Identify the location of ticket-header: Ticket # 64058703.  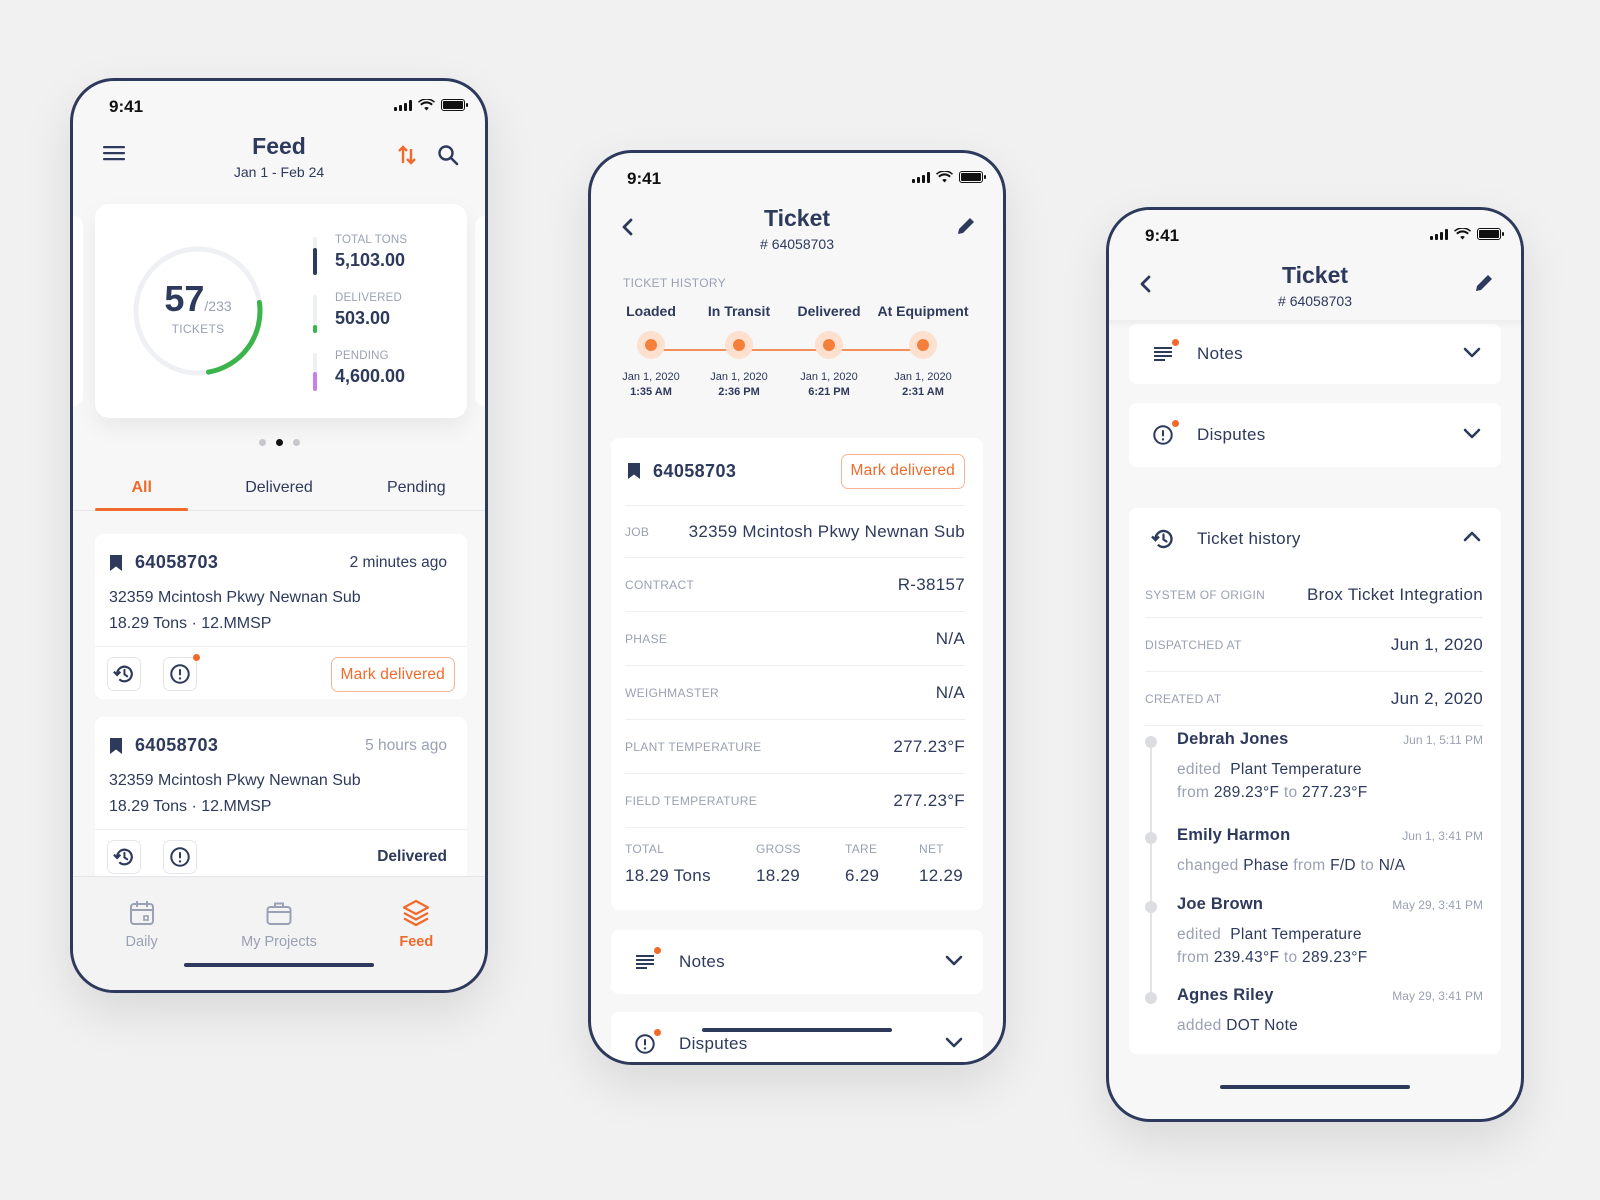
(1315, 290).